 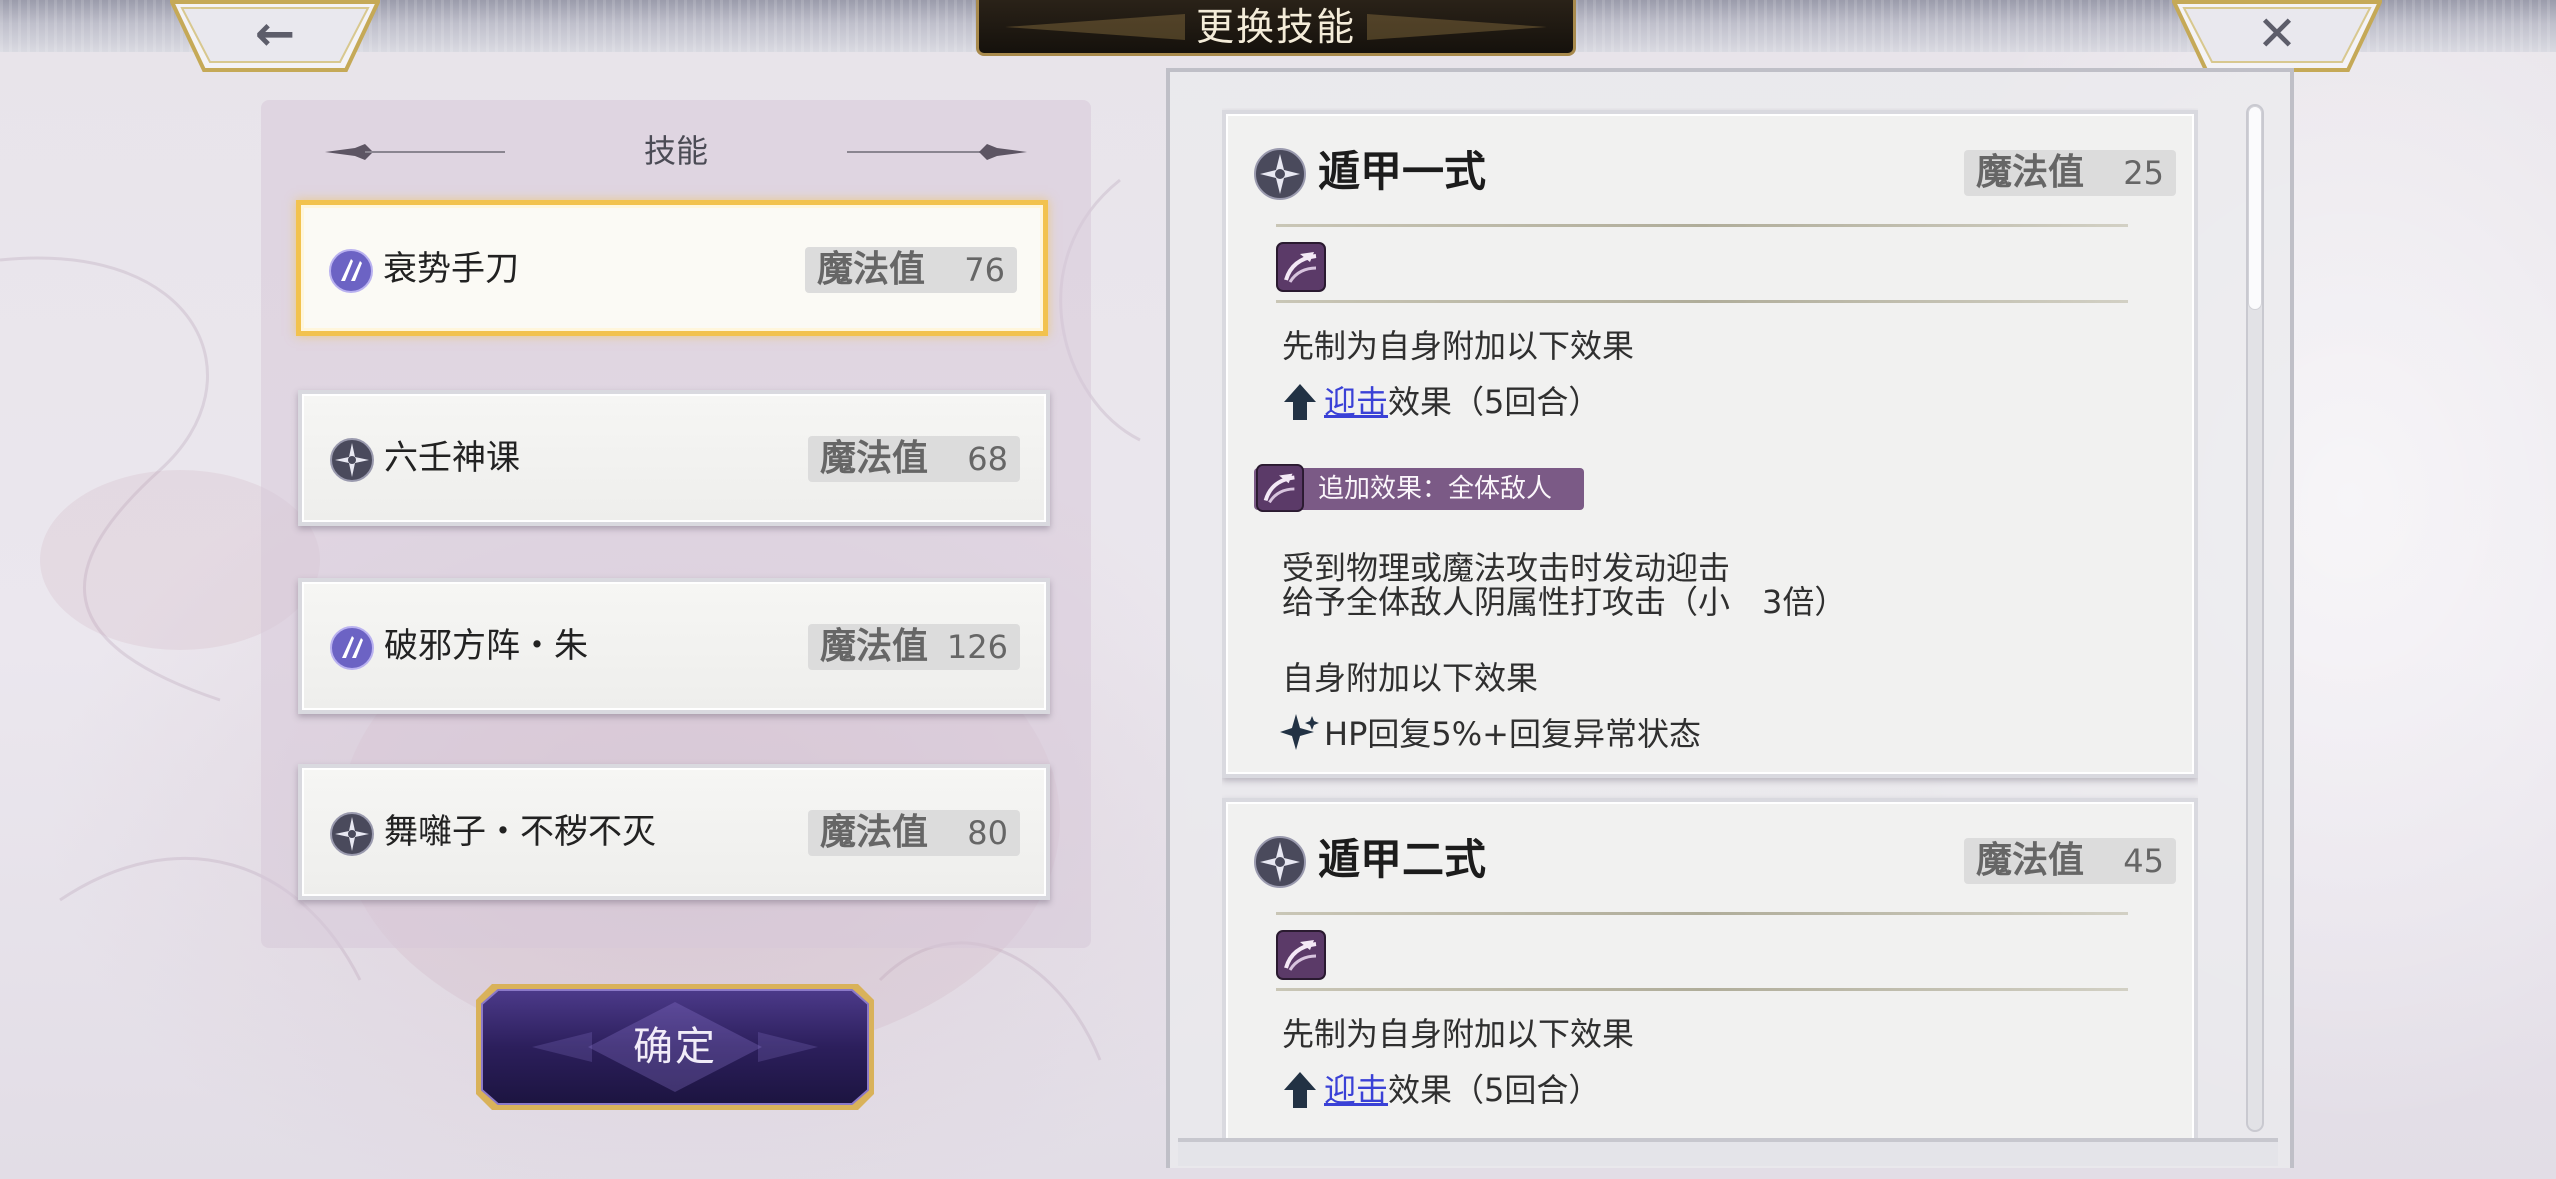 What do you see at coordinates (1435, 489) in the screenshot?
I see `extra-effect-label: 追加效果：全体敌人` at bounding box center [1435, 489].